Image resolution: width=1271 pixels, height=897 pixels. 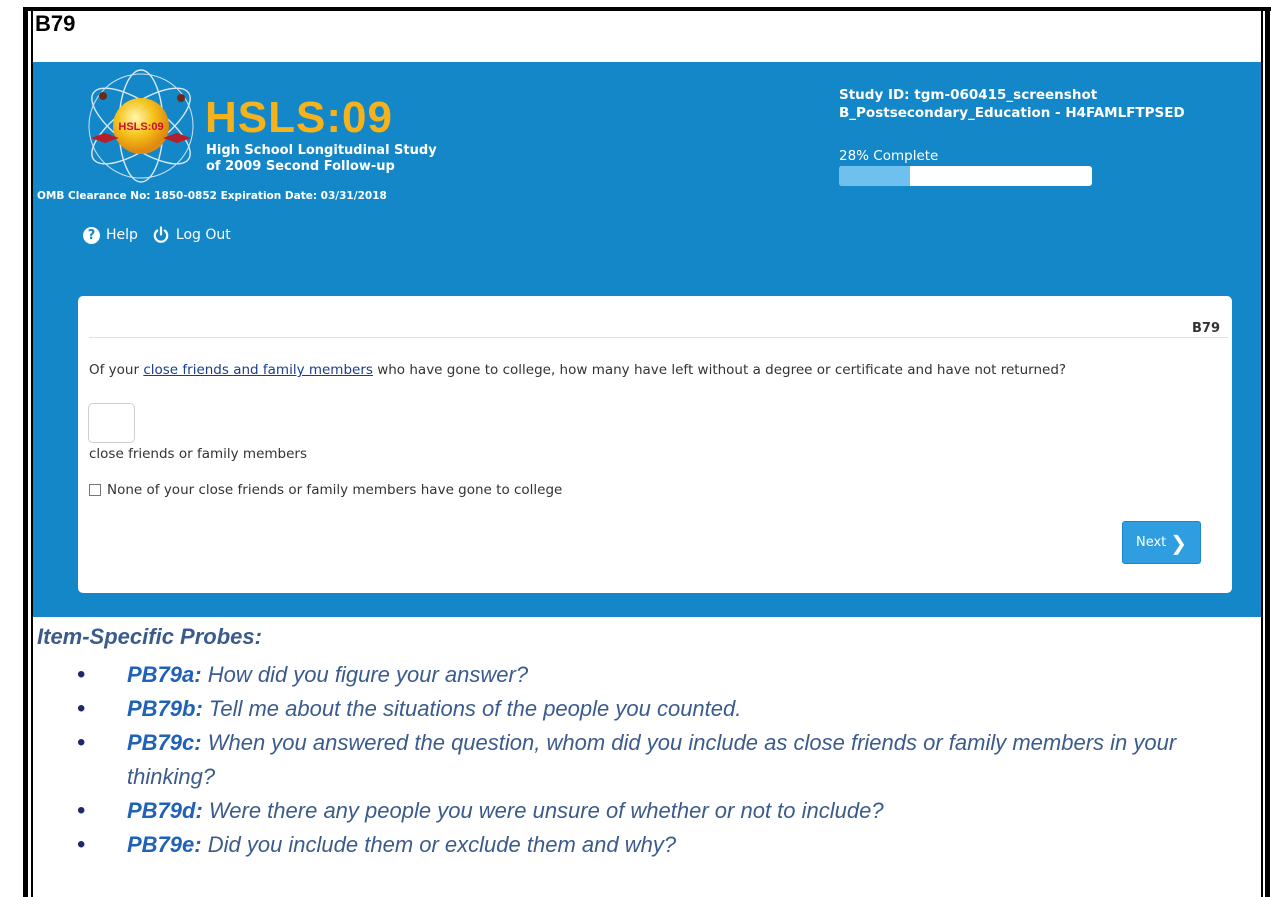 What do you see at coordinates (198, 454) in the screenshot?
I see `count-unit-label: close friends or family members` at bounding box center [198, 454].